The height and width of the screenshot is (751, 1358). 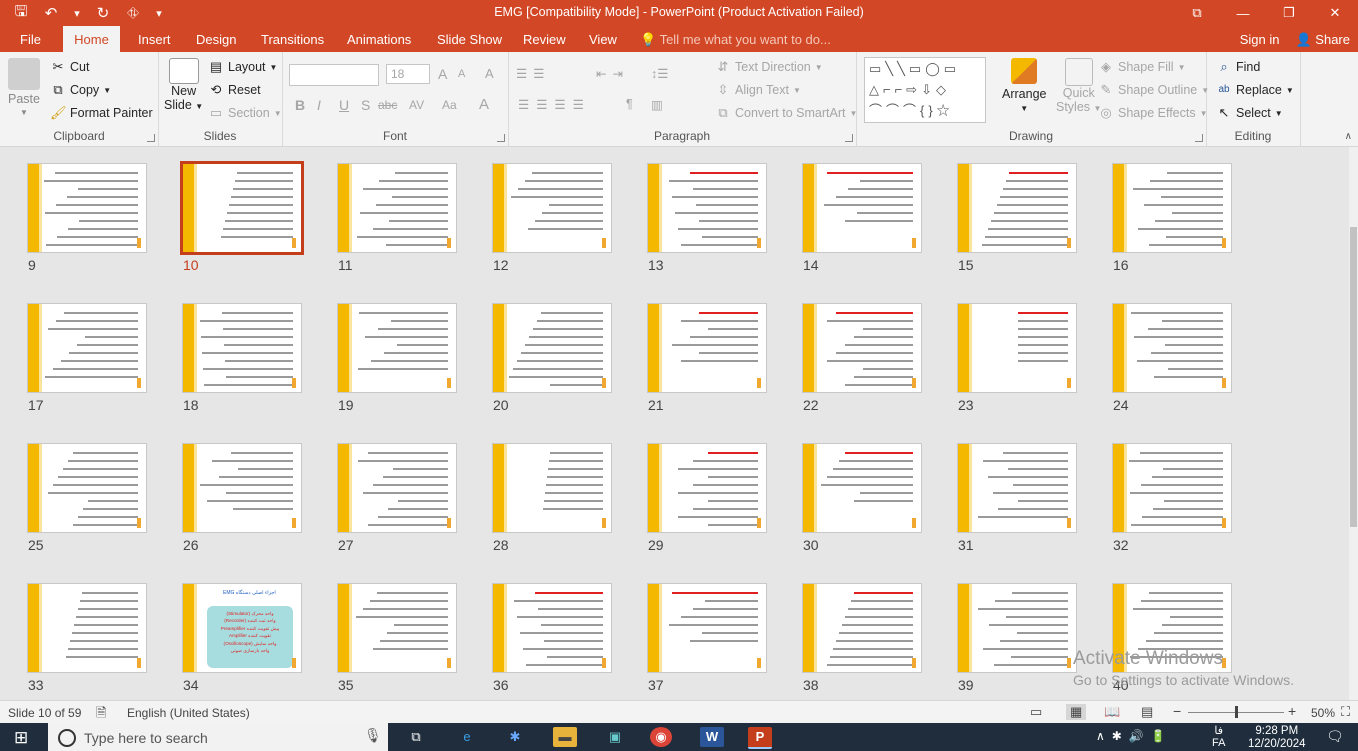 I want to click on input-language: فا FA, so click(x=1218, y=737).